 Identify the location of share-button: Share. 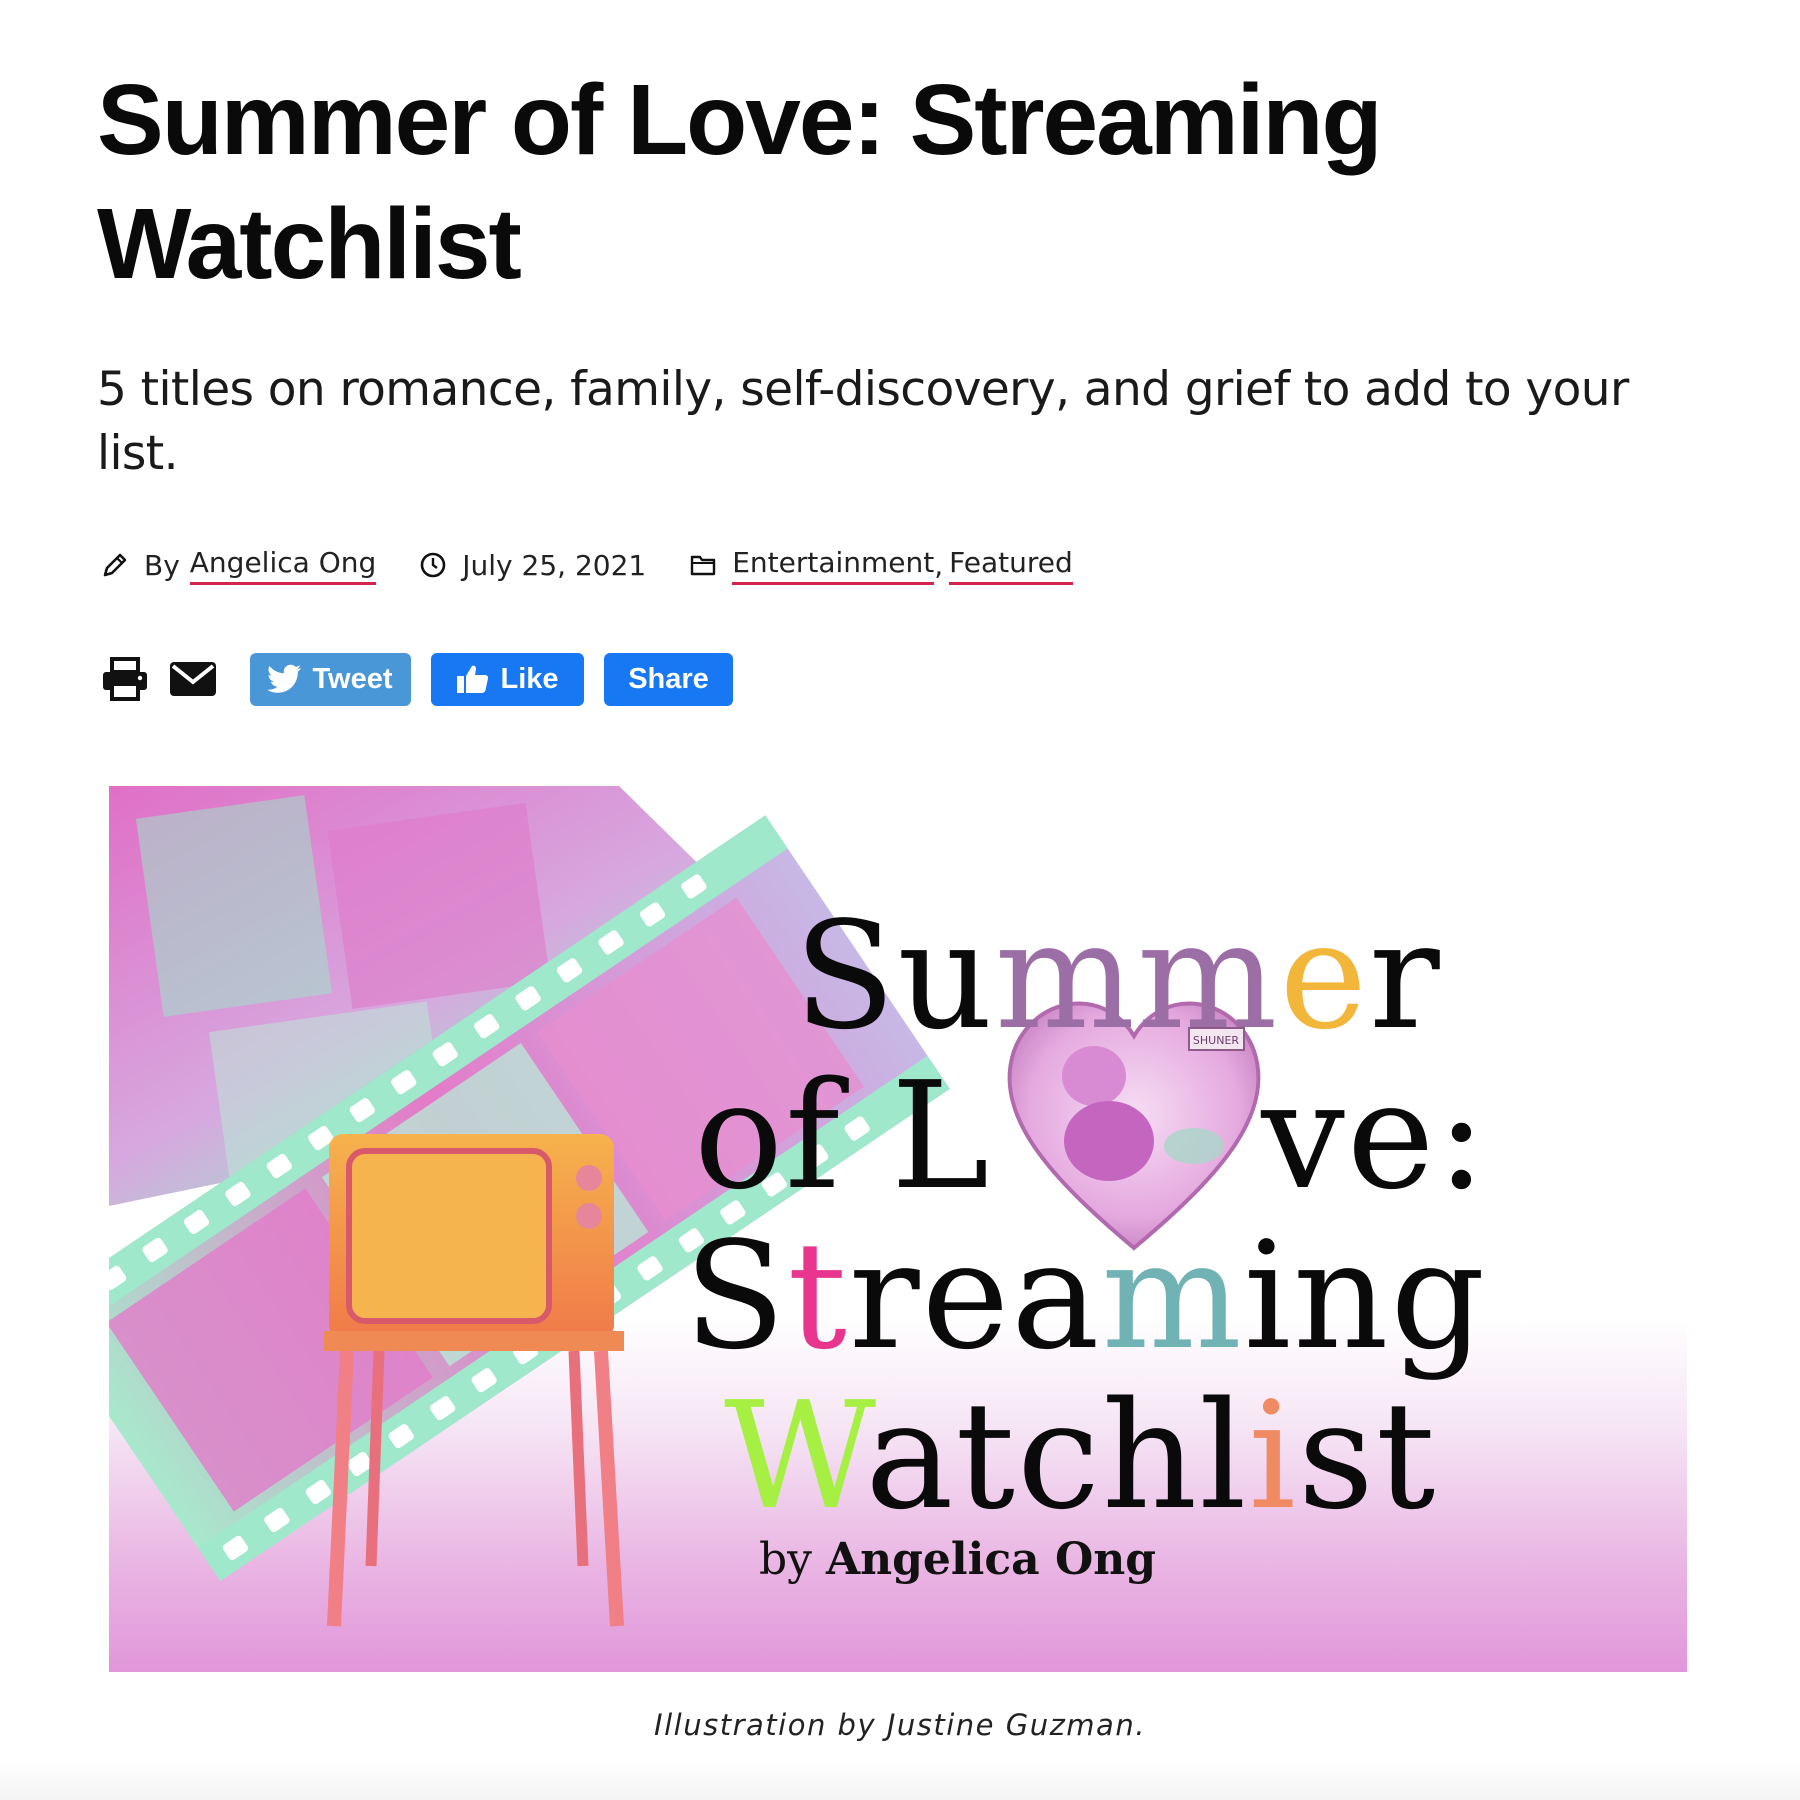
(668, 679).